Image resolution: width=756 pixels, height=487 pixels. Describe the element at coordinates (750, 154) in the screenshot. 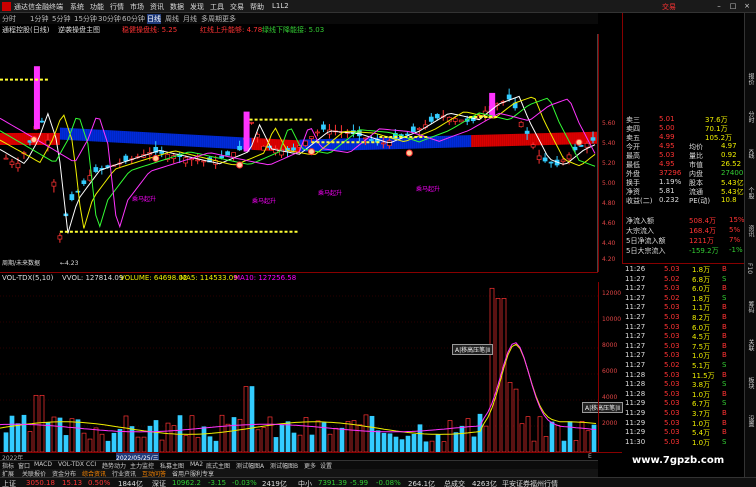

I see `sidebar-item: K线` at that location.